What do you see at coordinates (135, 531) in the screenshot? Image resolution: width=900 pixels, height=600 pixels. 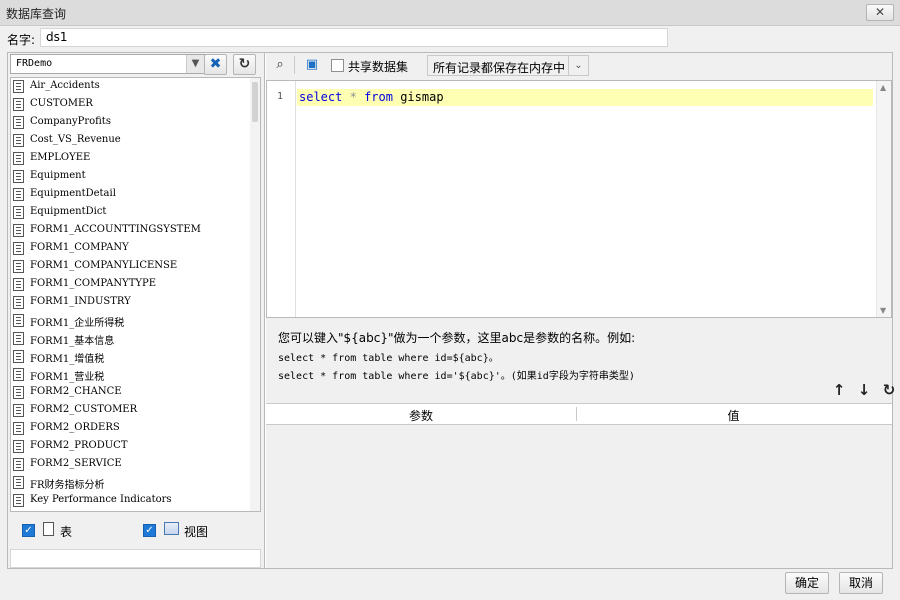 I see `object-type-filters: ✓ 表 ✓ 视图` at bounding box center [135, 531].